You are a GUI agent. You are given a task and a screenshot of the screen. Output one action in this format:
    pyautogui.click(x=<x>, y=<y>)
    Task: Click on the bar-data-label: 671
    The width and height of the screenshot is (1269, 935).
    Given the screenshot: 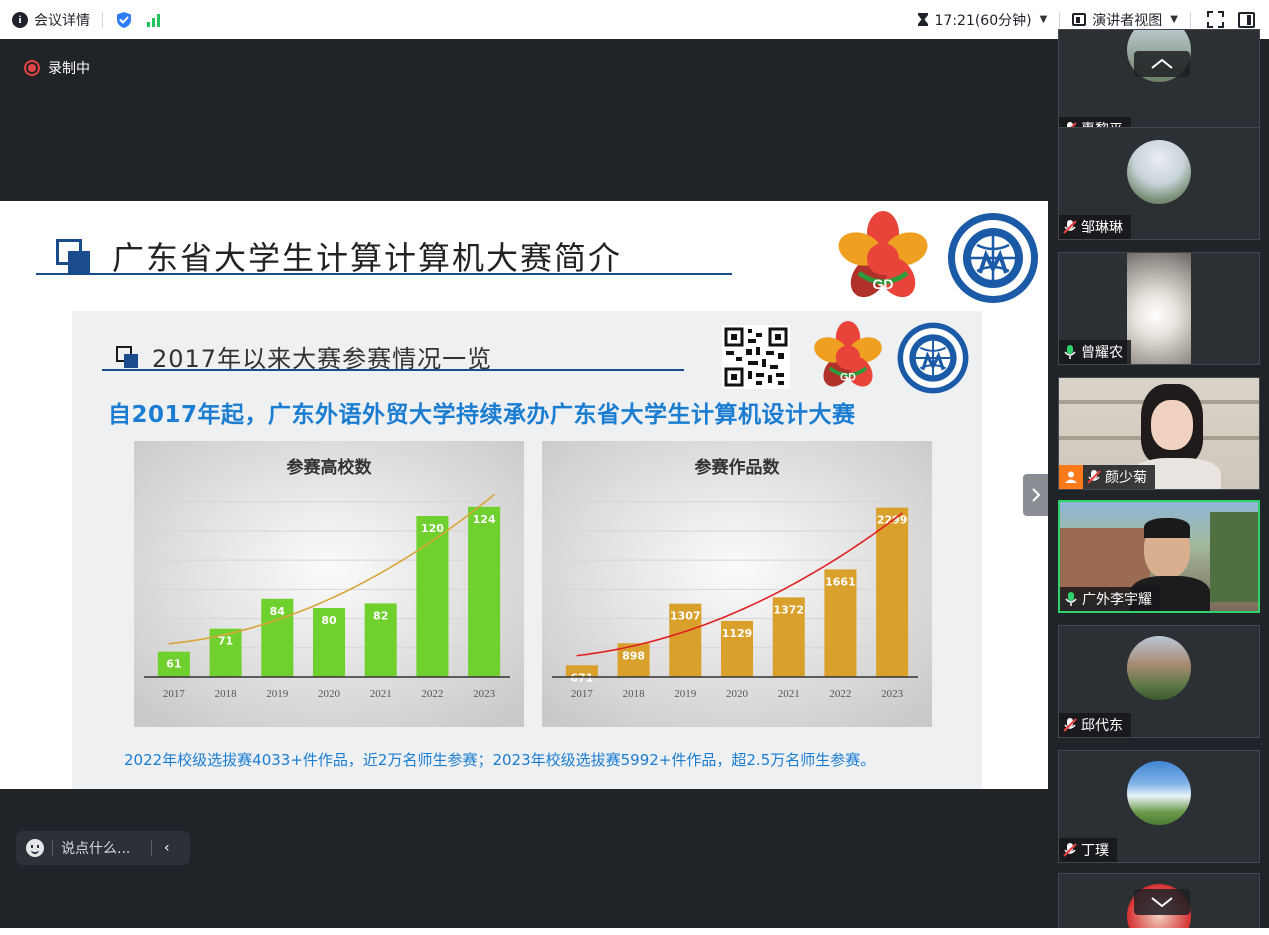 What is the action you would take?
    pyautogui.click(x=581, y=677)
    